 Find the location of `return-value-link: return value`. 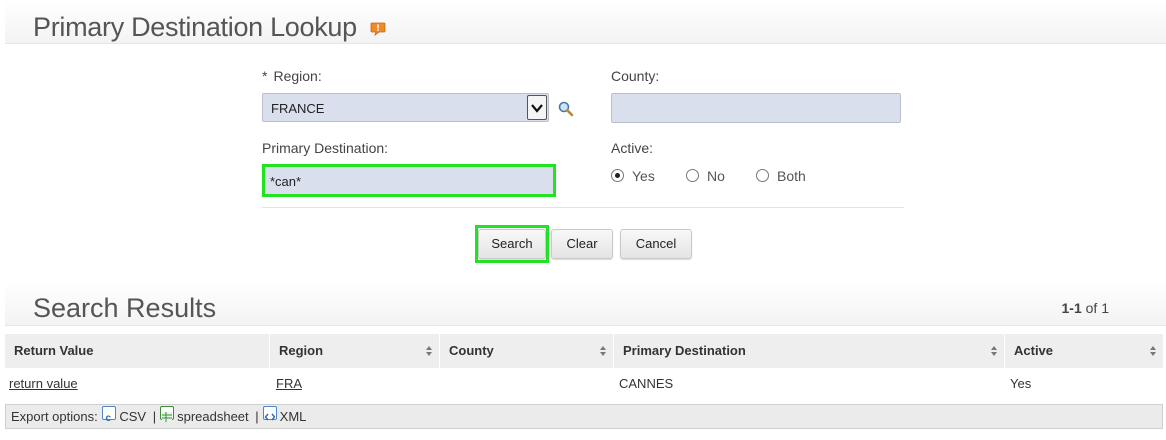

return-value-link: return value is located at coordinates (43, 383).